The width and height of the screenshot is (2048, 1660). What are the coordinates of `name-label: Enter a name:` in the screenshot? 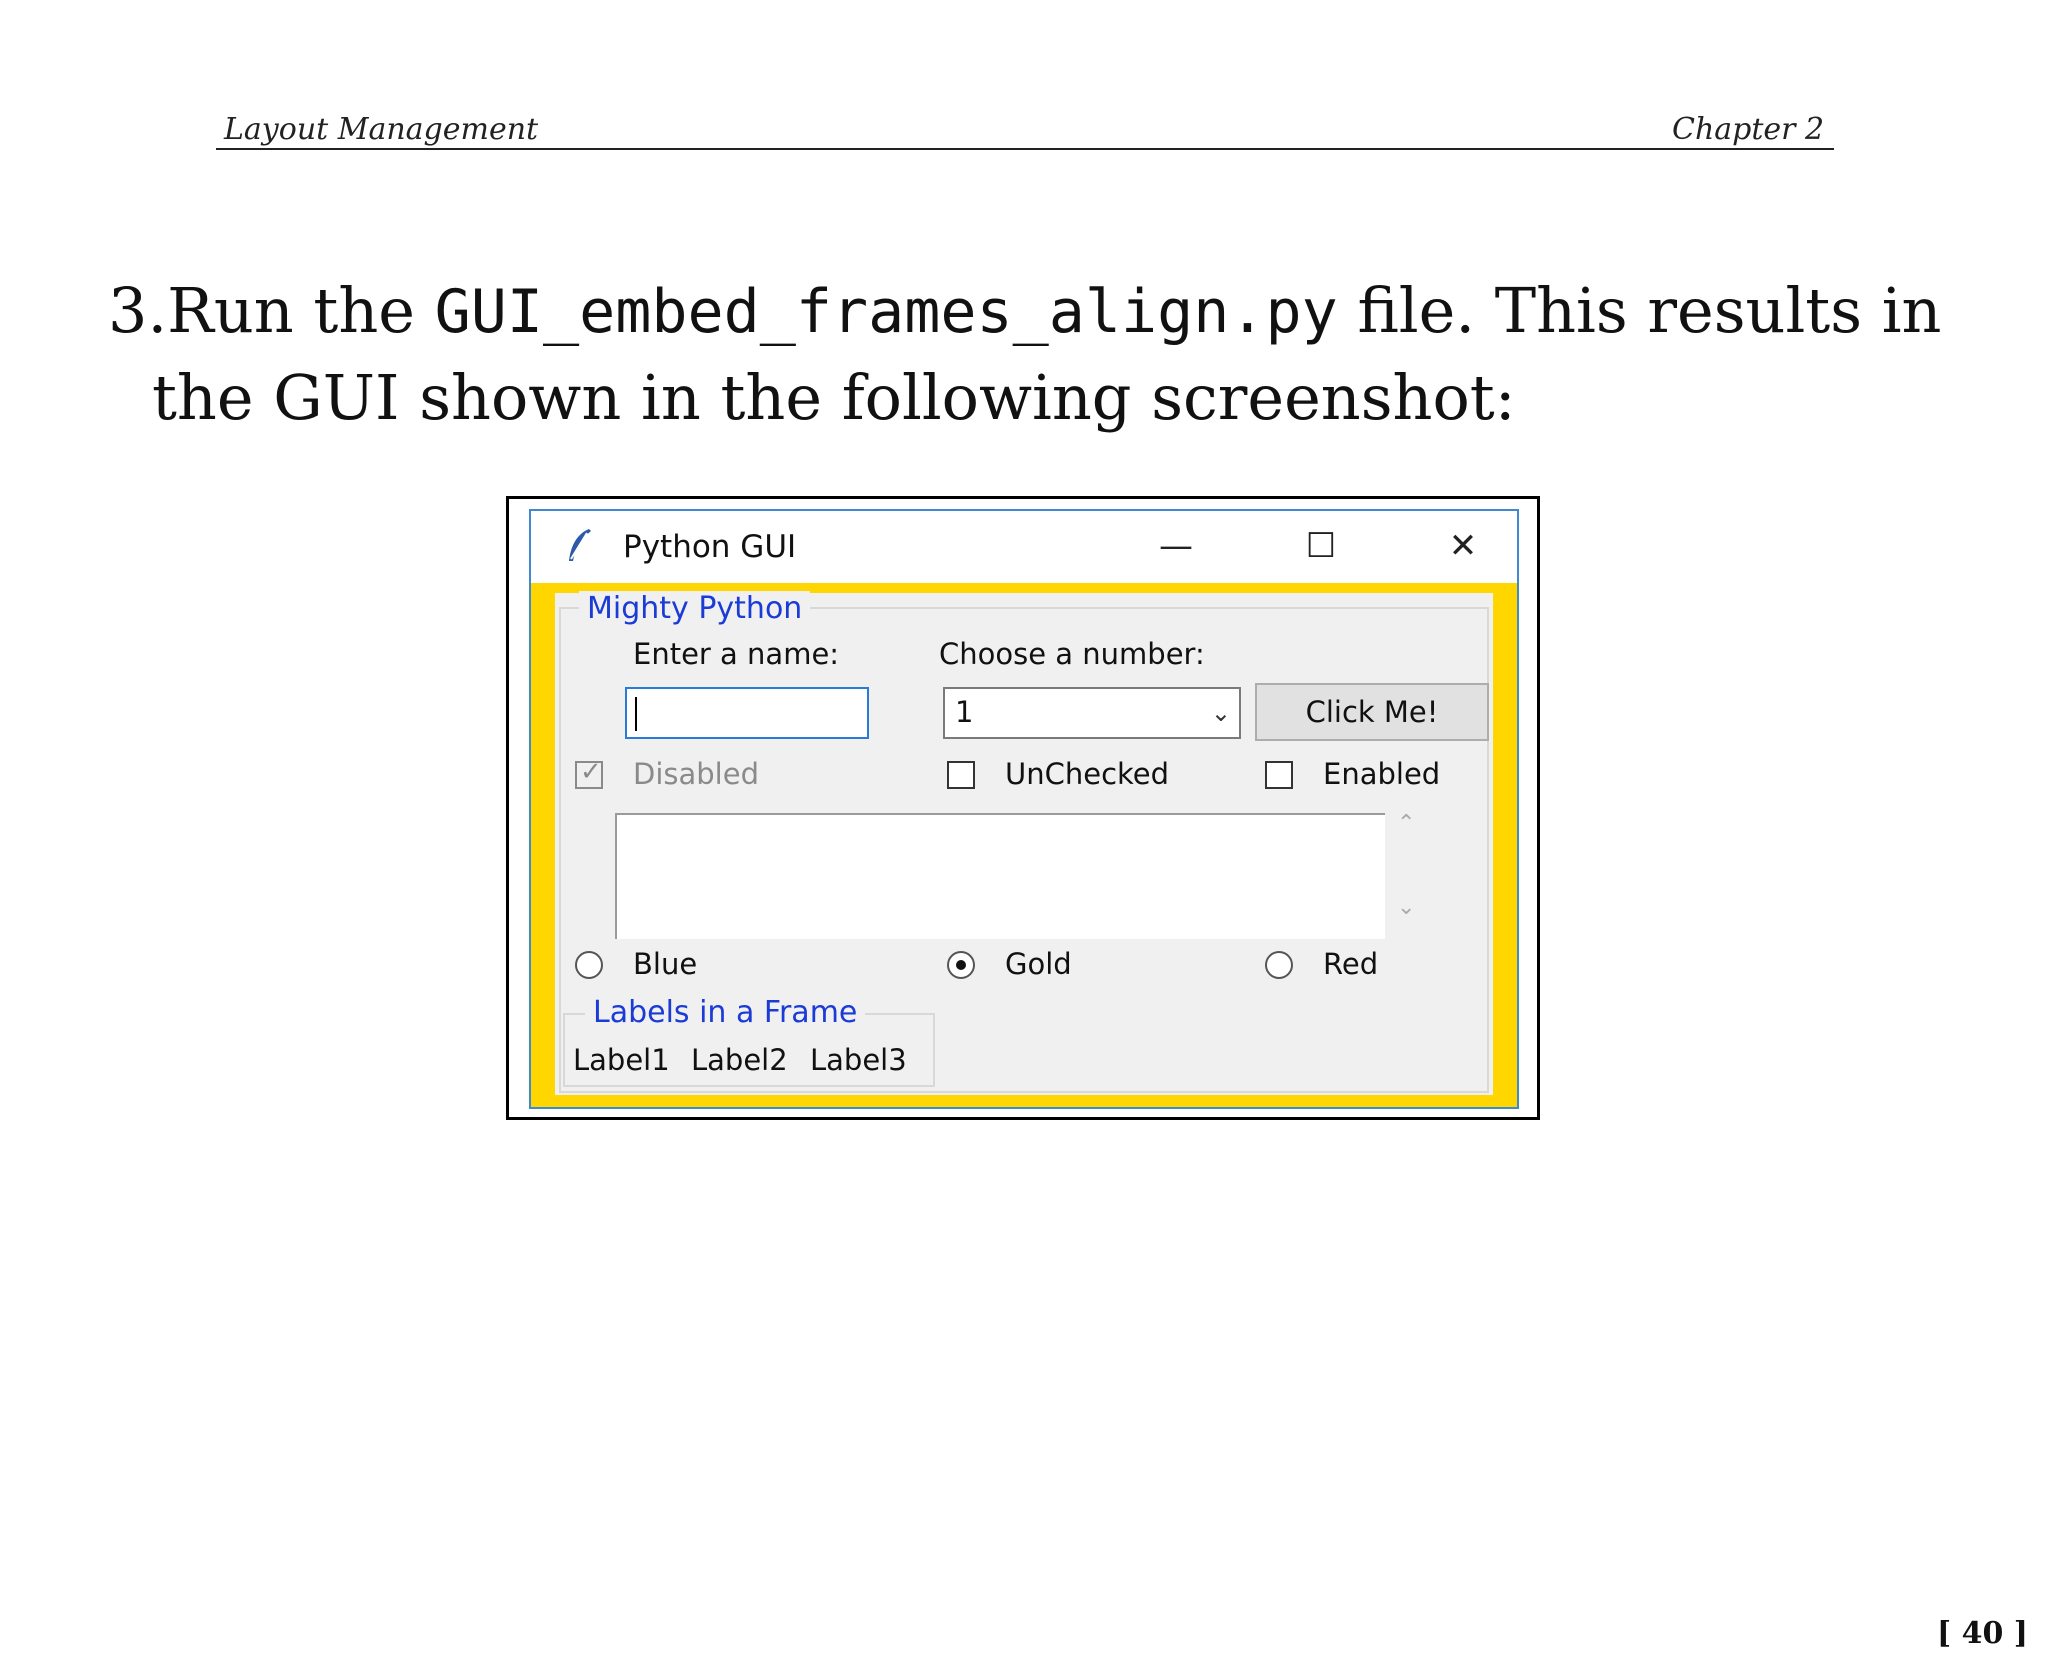 It's located at (736, 654).